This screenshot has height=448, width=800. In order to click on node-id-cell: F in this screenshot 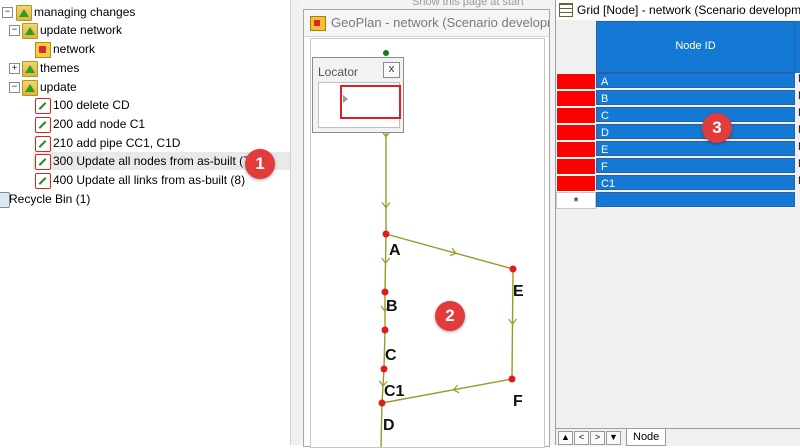, I will do `click(695, 165)`.